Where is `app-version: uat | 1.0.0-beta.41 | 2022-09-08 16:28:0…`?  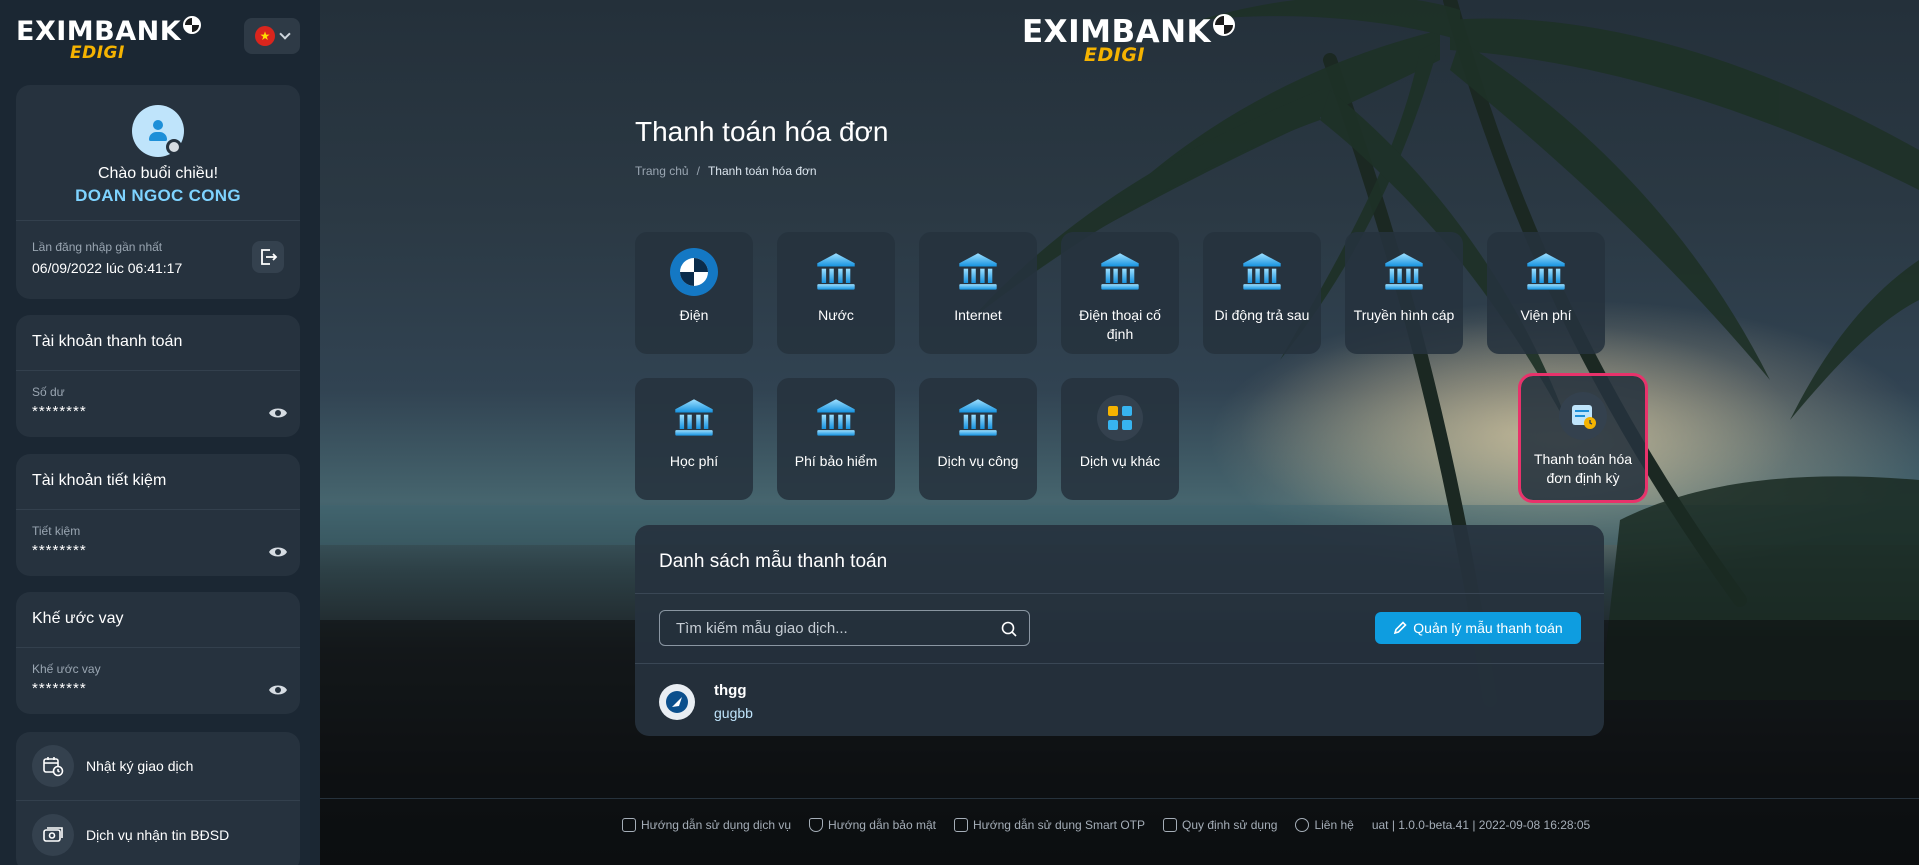 app-version: uat | 1.0.0-beta.41 | 2022-09-08 16:28:0… is located at coordinates (1481, 825).